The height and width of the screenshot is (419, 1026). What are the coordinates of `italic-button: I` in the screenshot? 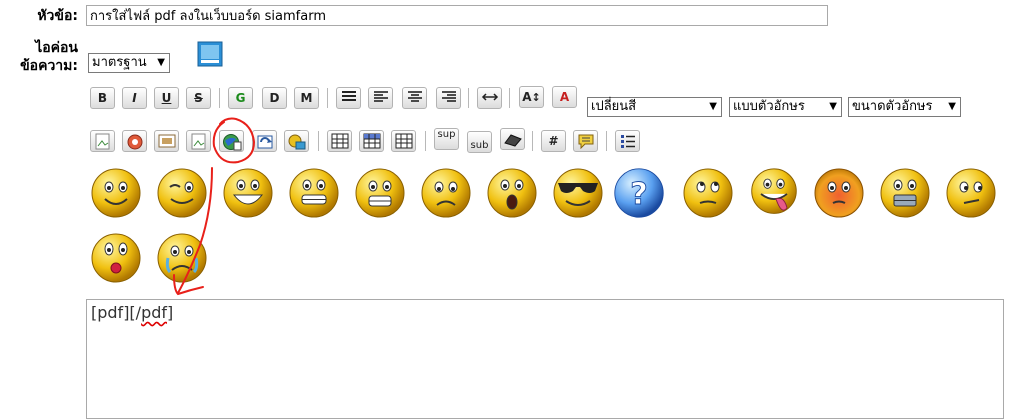 It's located at (134, 98).